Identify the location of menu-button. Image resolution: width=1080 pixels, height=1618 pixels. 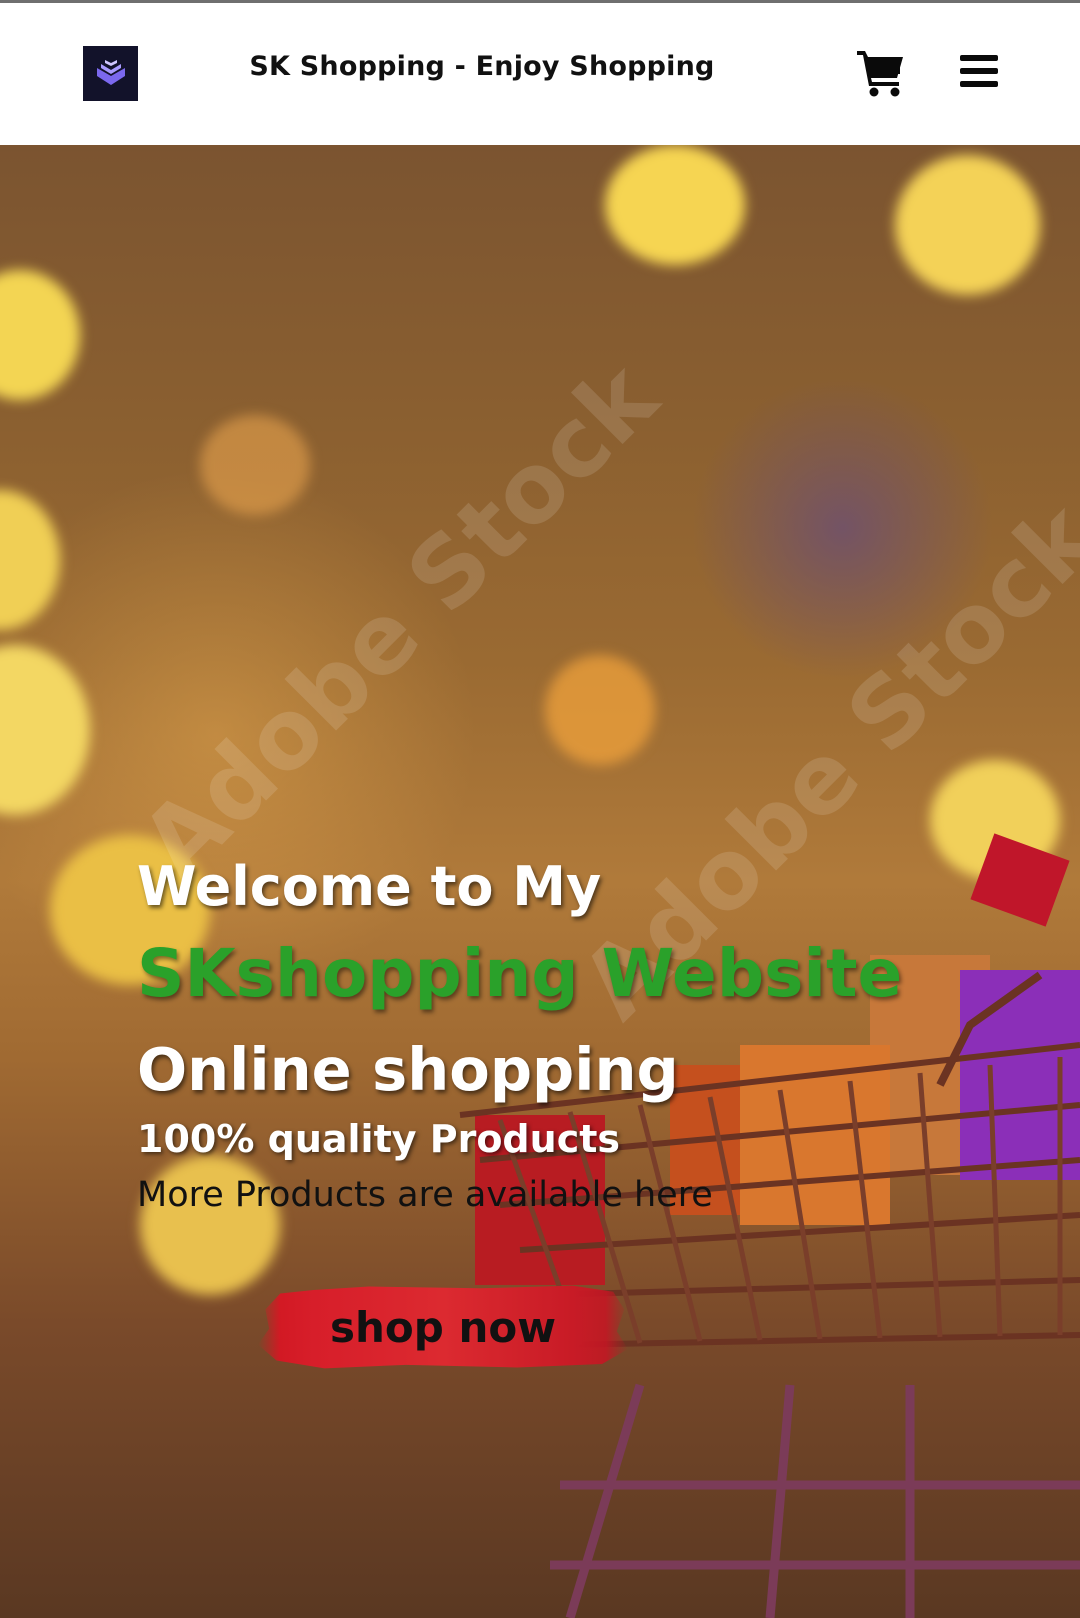
(979, 71).